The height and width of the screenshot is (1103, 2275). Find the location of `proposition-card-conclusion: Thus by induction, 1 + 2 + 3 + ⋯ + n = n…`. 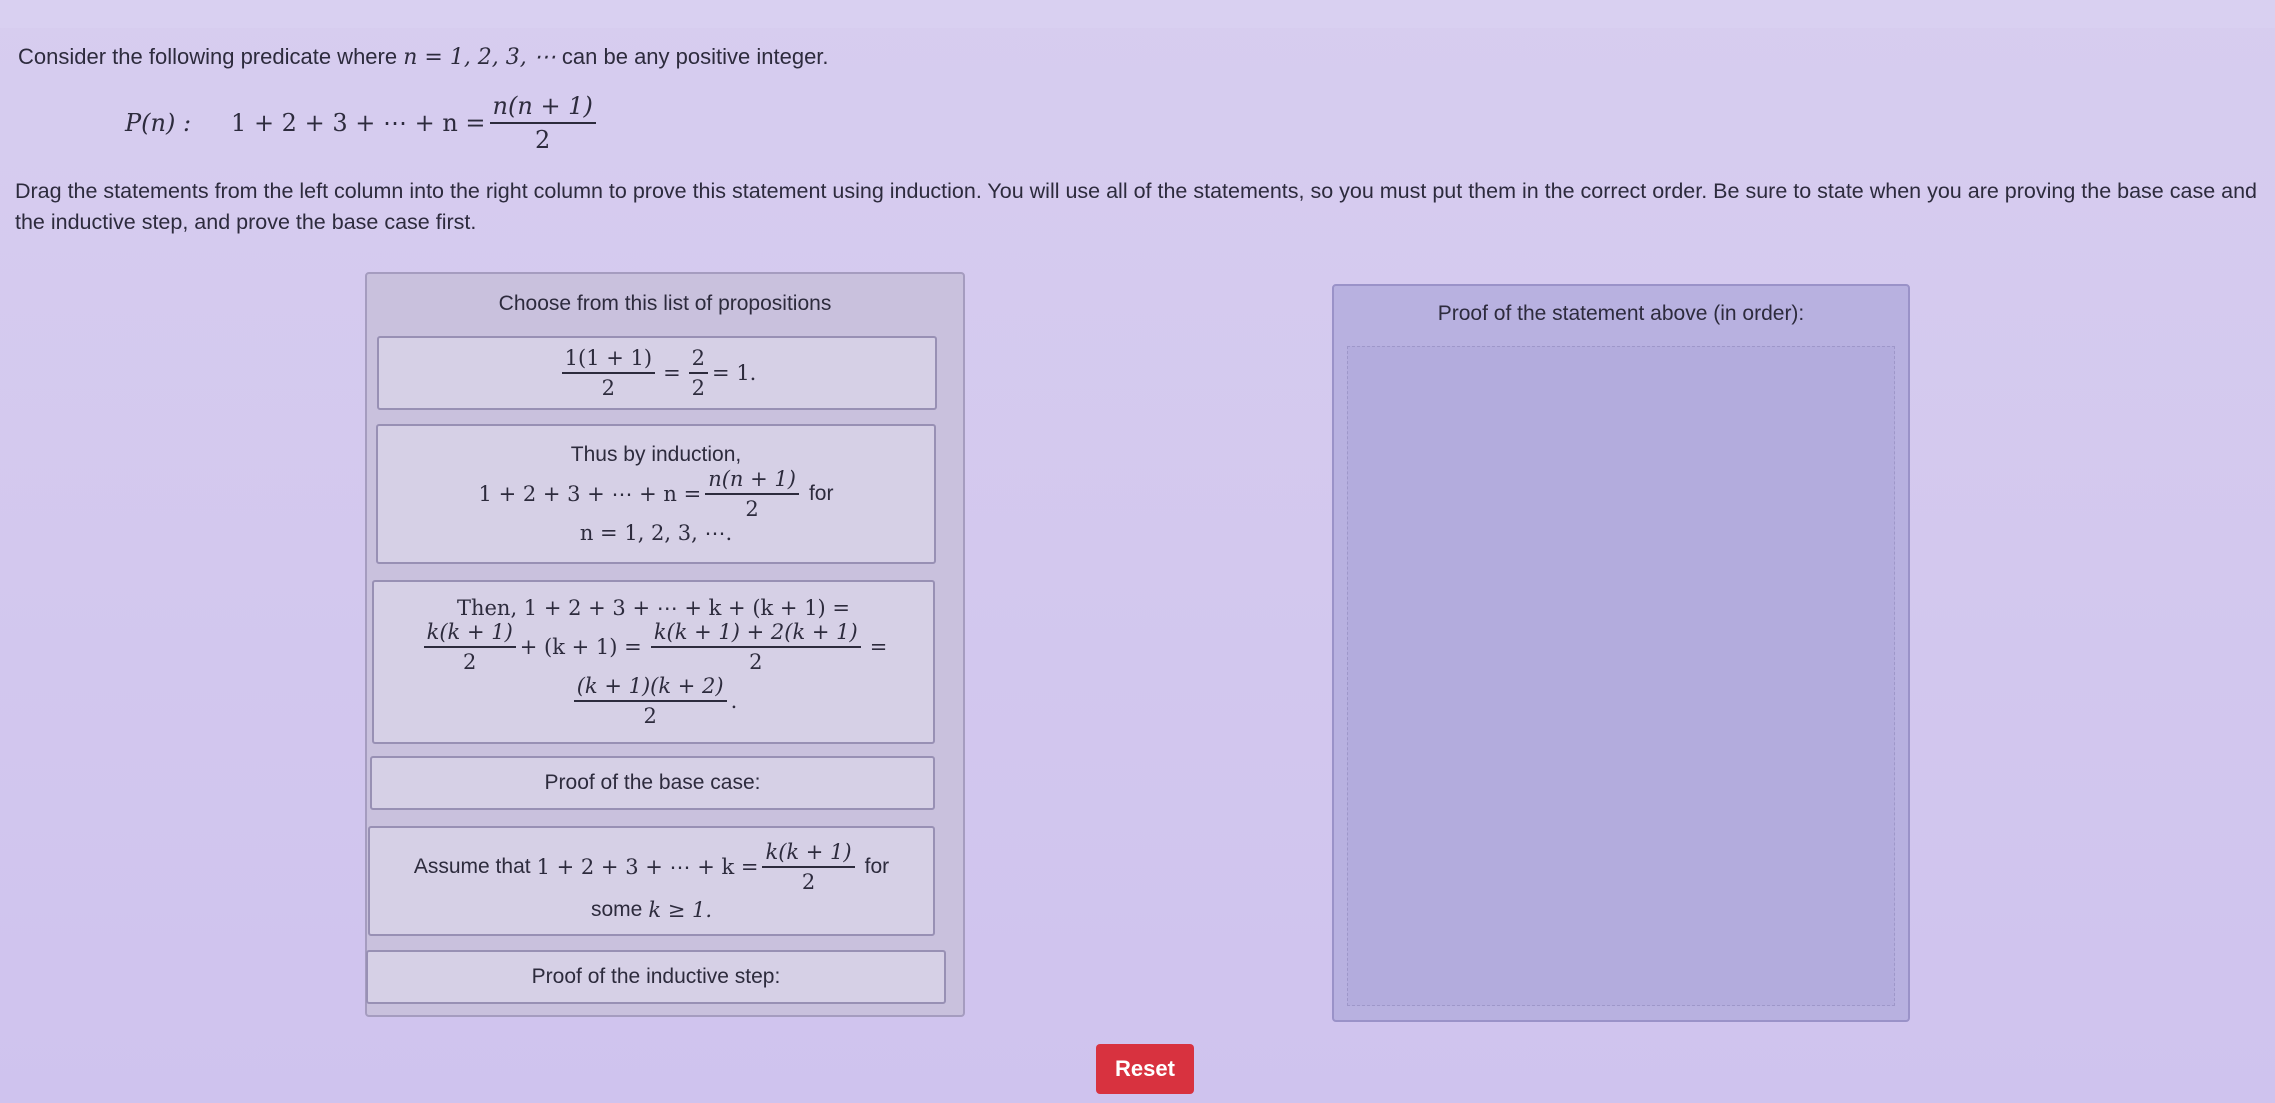

proposition-card-conclusion: Thus by induction, 1 + 2 + 3 + ⋯ + n = n… is located at coordinates (656, 494).